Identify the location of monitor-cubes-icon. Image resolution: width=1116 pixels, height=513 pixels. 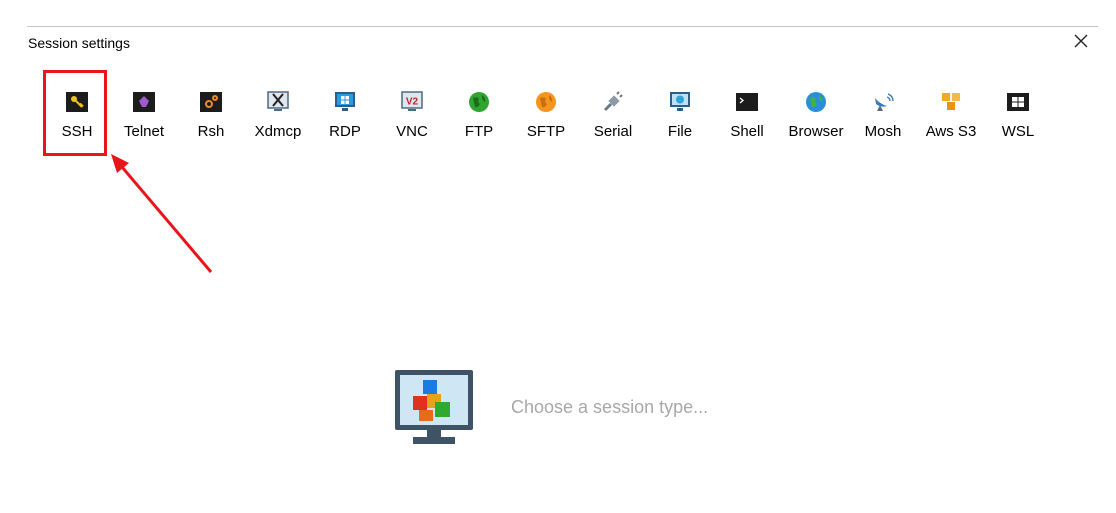
(434, 407).